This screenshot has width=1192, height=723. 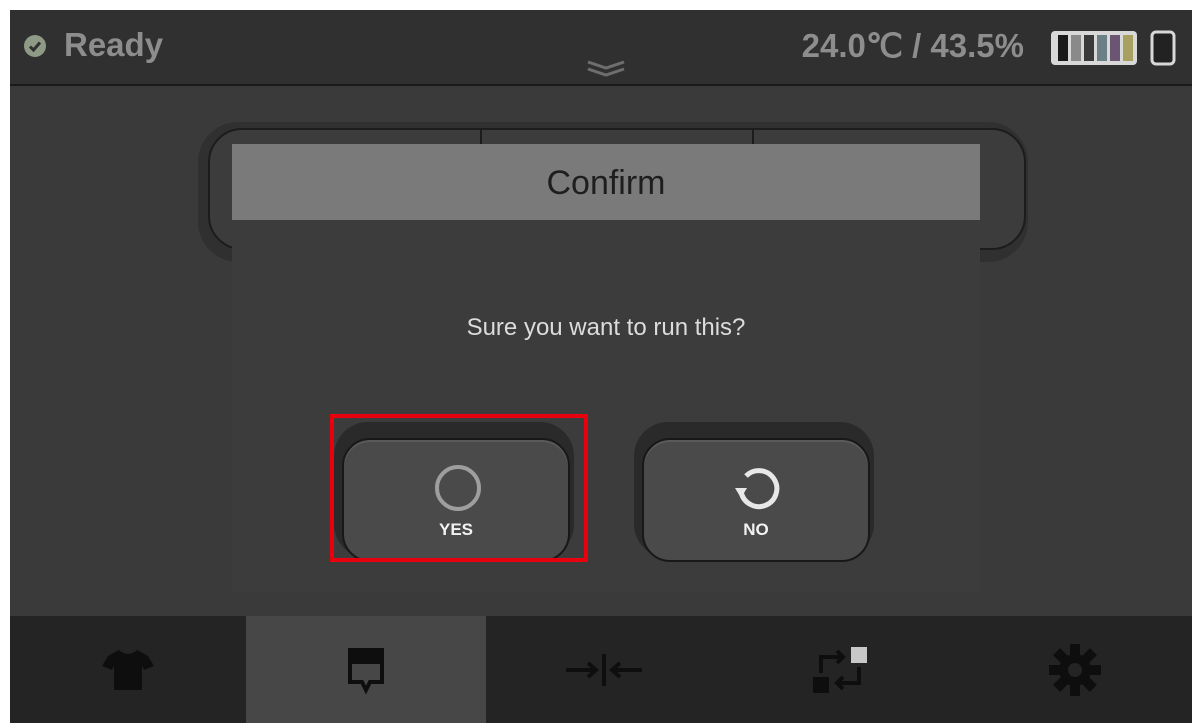 What do you see at coordinates (606, 327) in the screenshot?
I see `dialog-message: Sure you want to run this?` at bounding box center [606, 327].